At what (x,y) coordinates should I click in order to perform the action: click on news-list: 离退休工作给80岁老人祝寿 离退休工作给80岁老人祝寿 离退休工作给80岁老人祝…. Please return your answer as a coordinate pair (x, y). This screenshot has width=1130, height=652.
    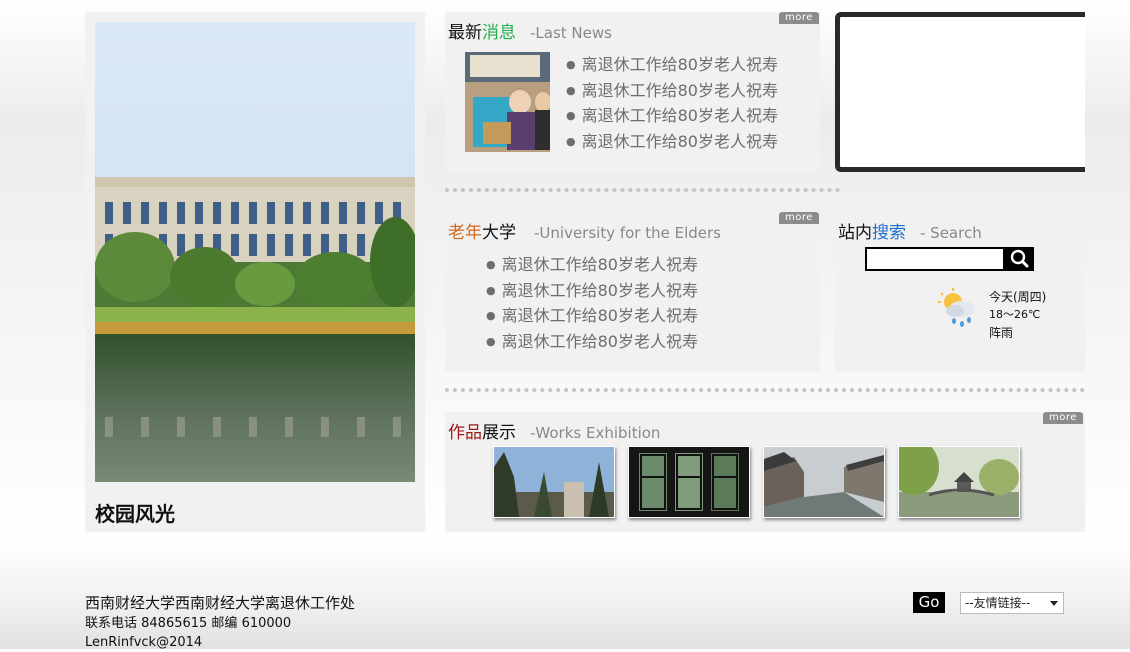
    Looking at the image, I should click on (672, 103).